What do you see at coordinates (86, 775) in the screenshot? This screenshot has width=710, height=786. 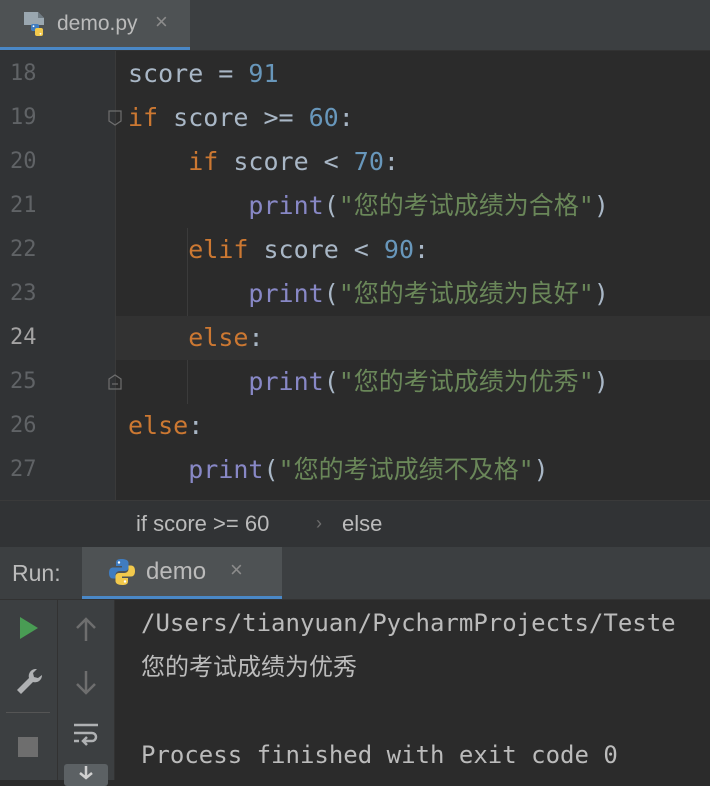 I see `scroll-to-end-icon` at bounding box center [86, 775].